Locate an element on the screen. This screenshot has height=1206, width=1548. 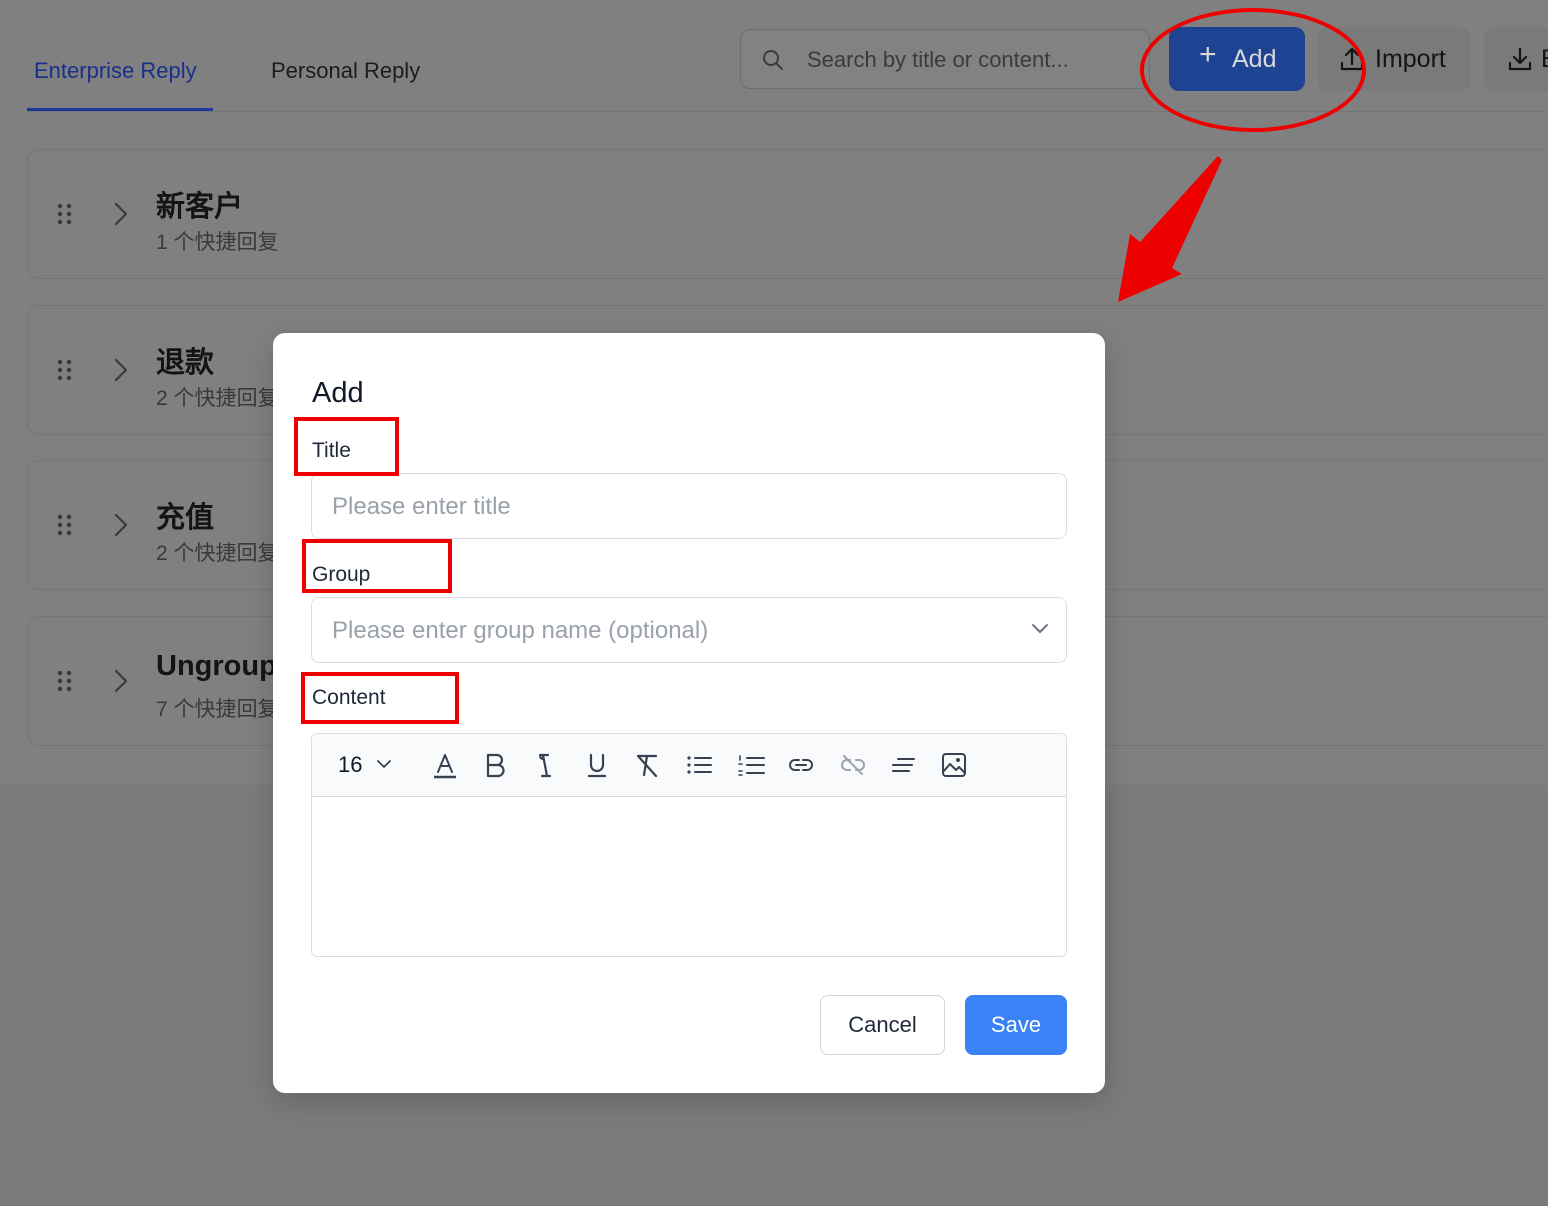
clear-format-icon is located at coordinates (647, 765).